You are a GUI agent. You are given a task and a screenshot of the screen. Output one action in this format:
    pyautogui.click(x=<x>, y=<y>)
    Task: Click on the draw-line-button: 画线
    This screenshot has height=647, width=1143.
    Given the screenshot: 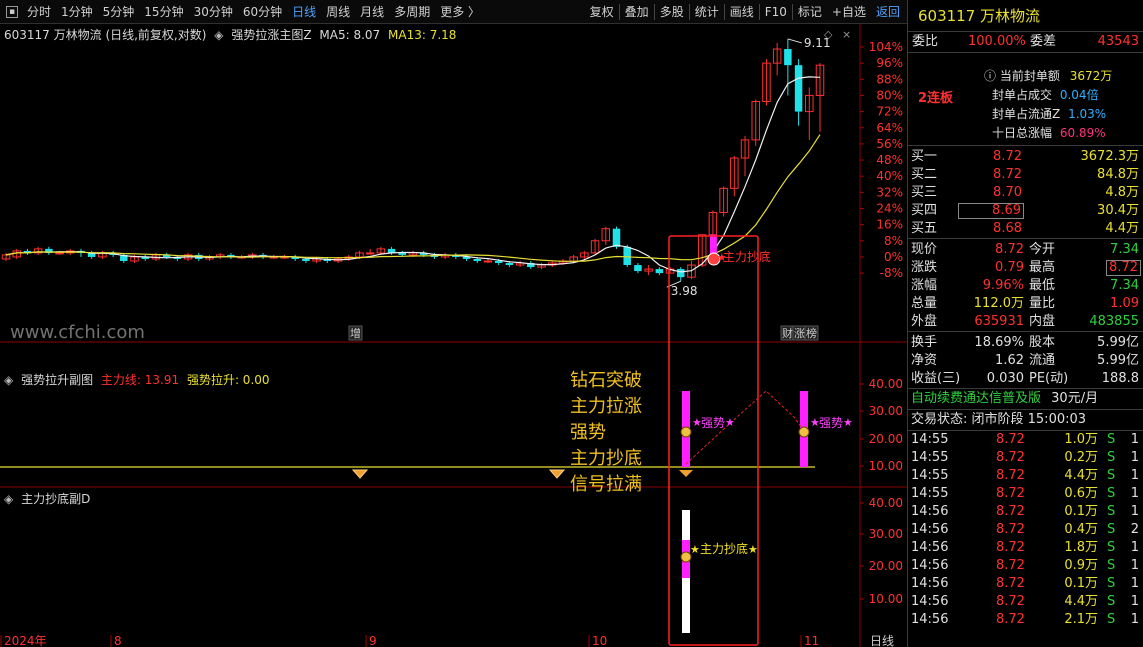 What is the action you would take?
    pyautogui.click(x=742, y=12)
    